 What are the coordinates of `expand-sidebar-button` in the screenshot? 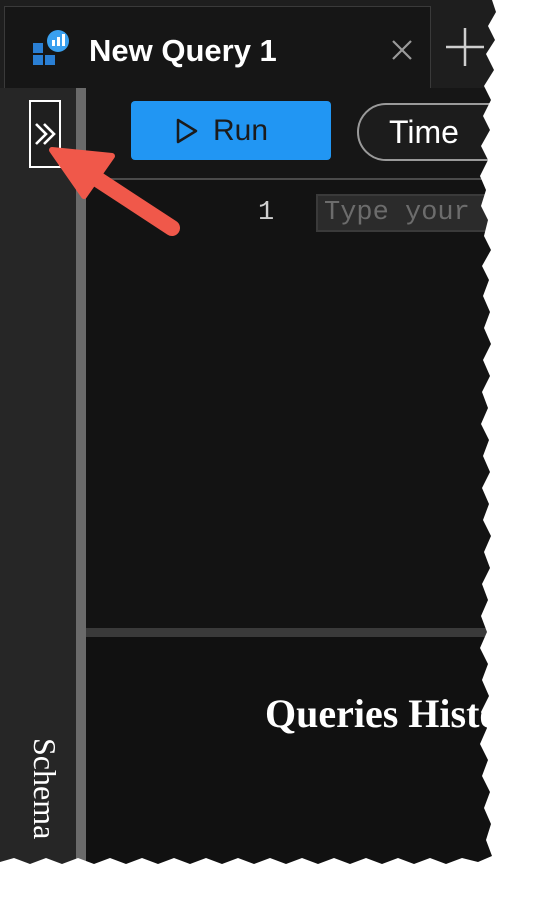 It's located at (45, 134).